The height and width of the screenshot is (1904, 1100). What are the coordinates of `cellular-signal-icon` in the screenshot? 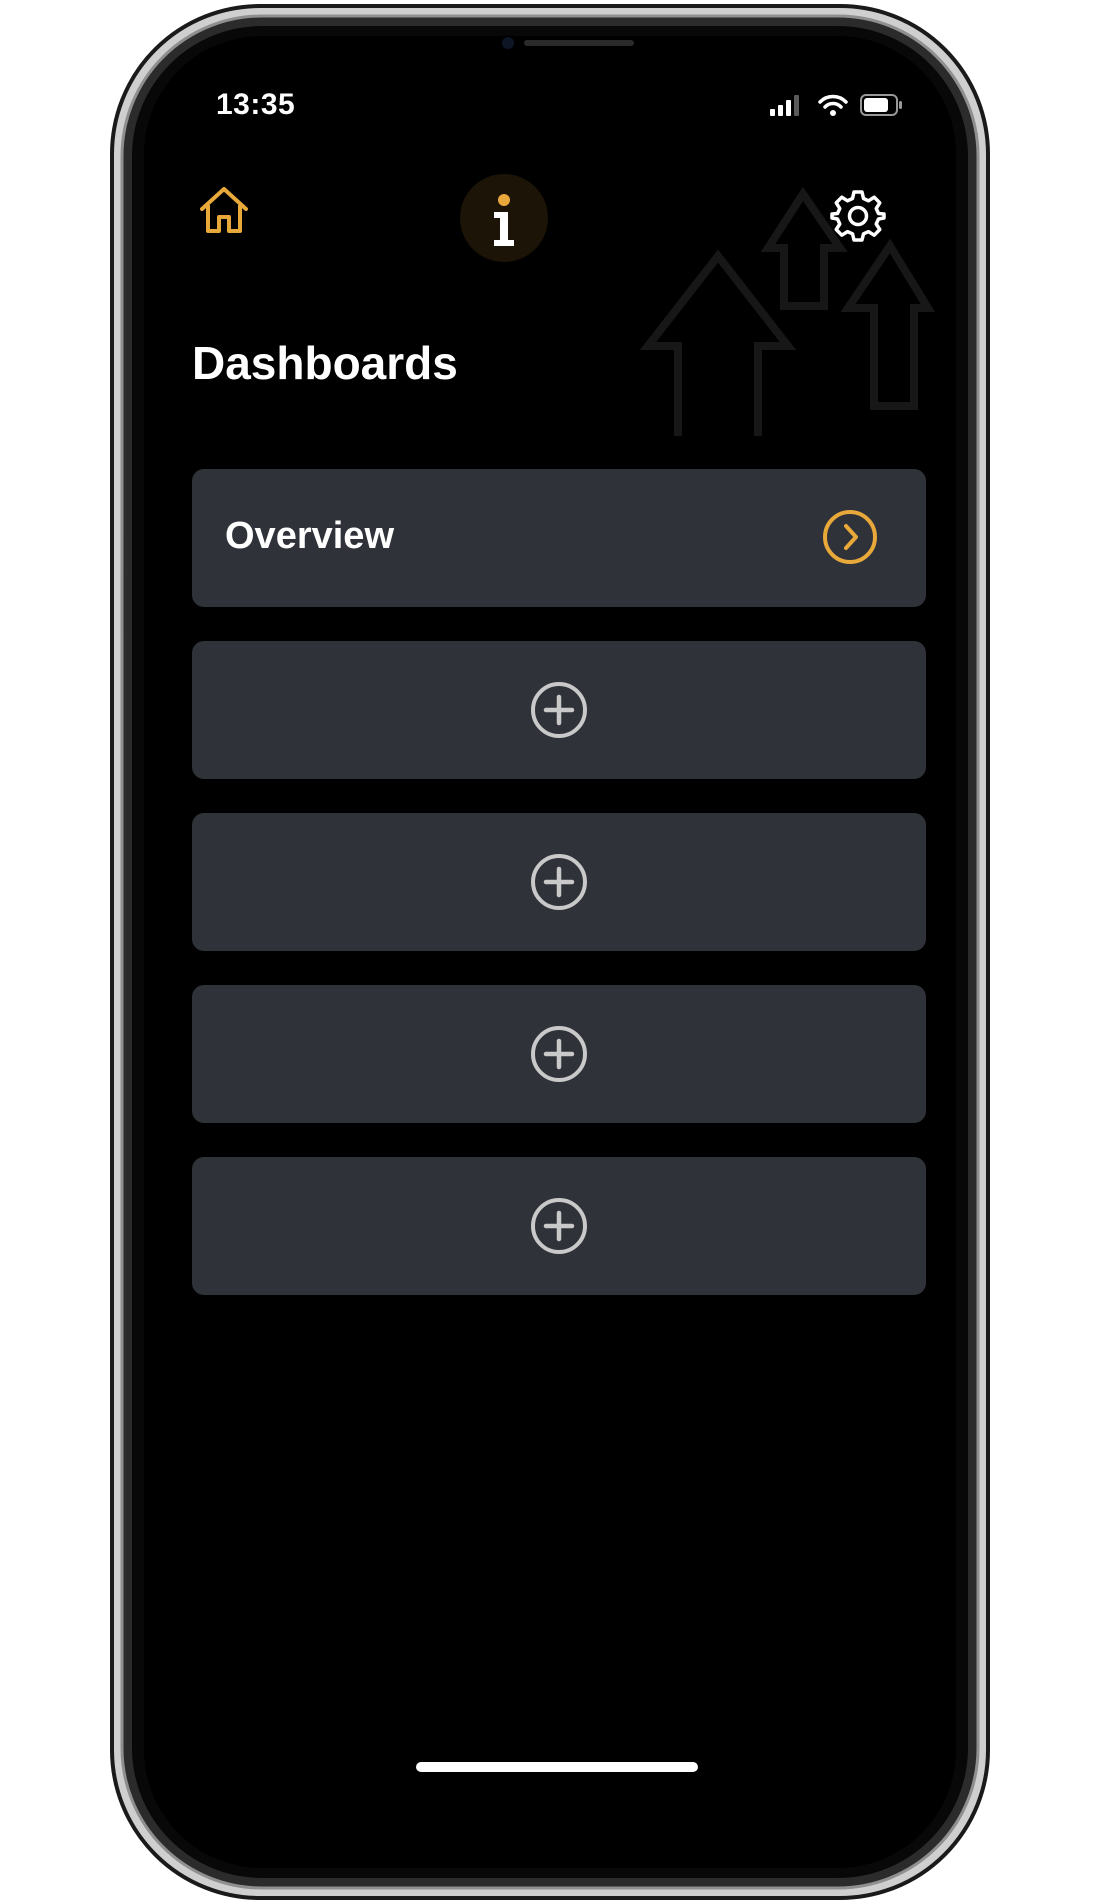 It's located at (784, 105).